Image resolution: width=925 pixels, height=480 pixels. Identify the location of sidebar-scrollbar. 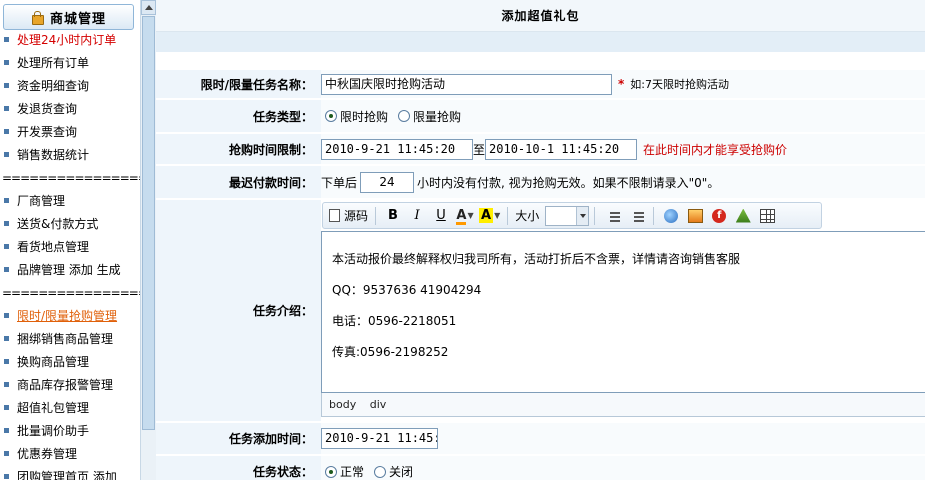
(148, 240).